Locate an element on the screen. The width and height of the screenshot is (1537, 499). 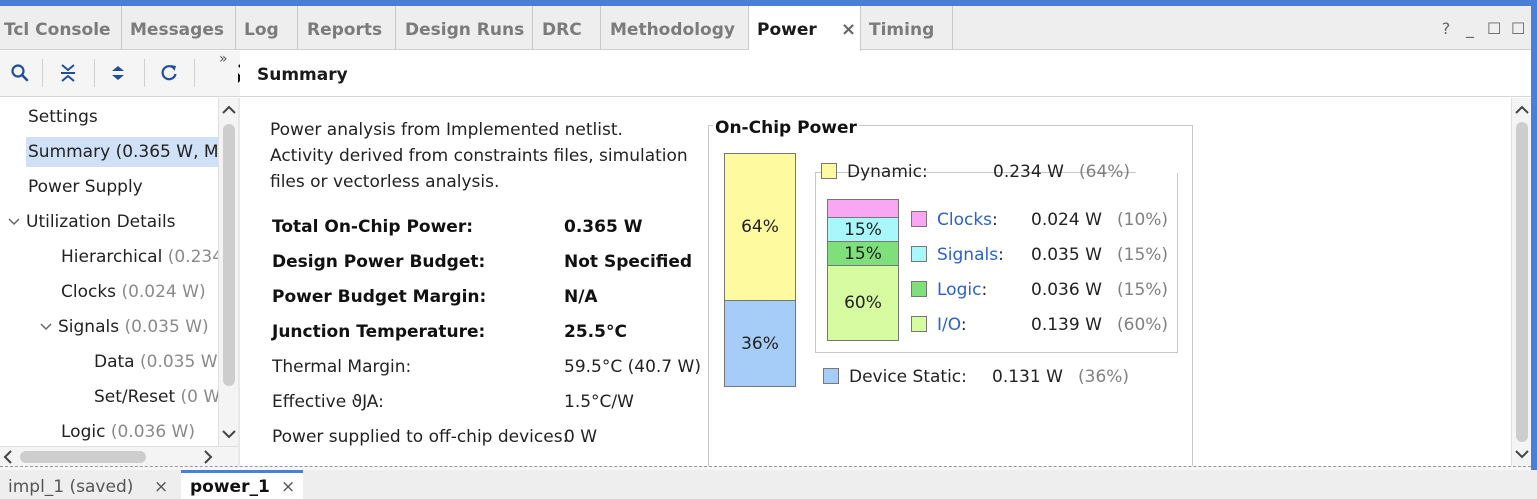
tab-design-runs: Design Runs is located at coordinates (464, 28).